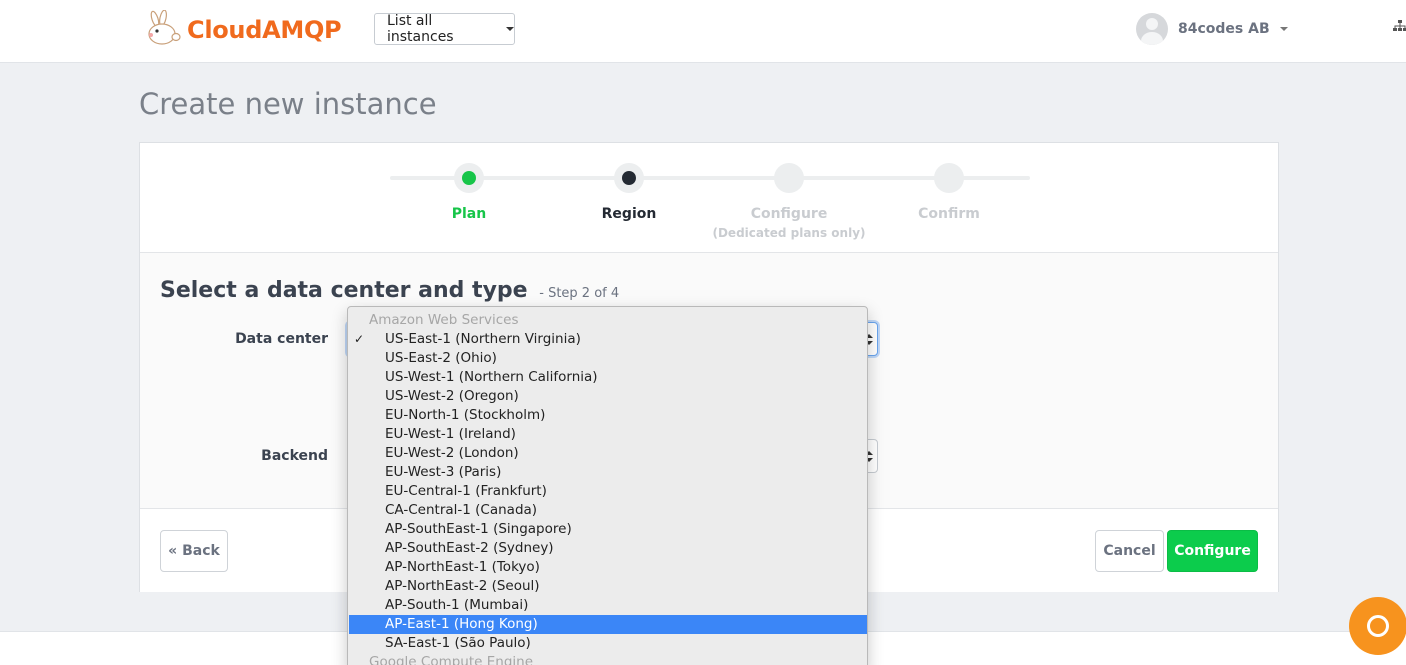 This screenshot has width=1406, height=665. Describe the element at coordinates (288, 104) in the screenshot. I see `page-title: Create new instance` at that location.